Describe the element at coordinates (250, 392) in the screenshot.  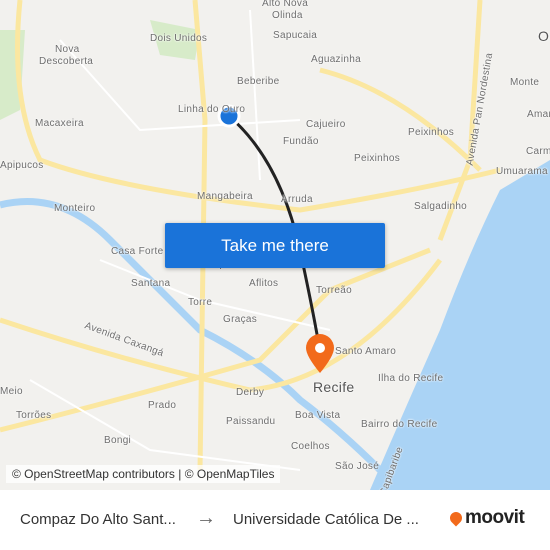
I see `map-label: Derby` at that location.